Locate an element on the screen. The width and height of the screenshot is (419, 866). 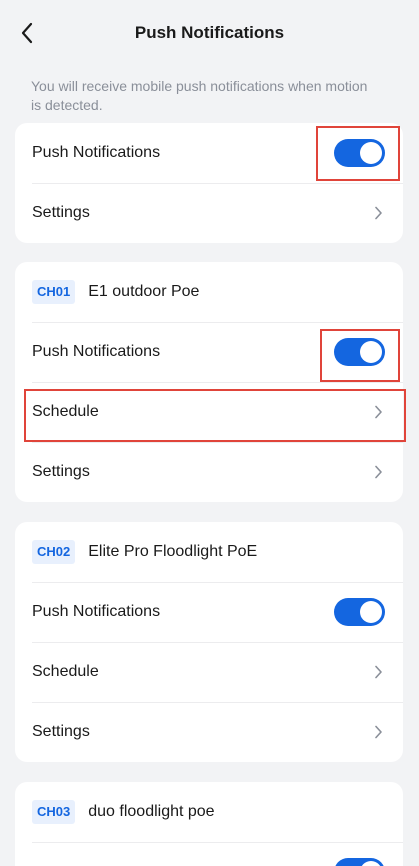
channel-header: CH01 E1 outdoor Poe is located at coordinates (209, 292).